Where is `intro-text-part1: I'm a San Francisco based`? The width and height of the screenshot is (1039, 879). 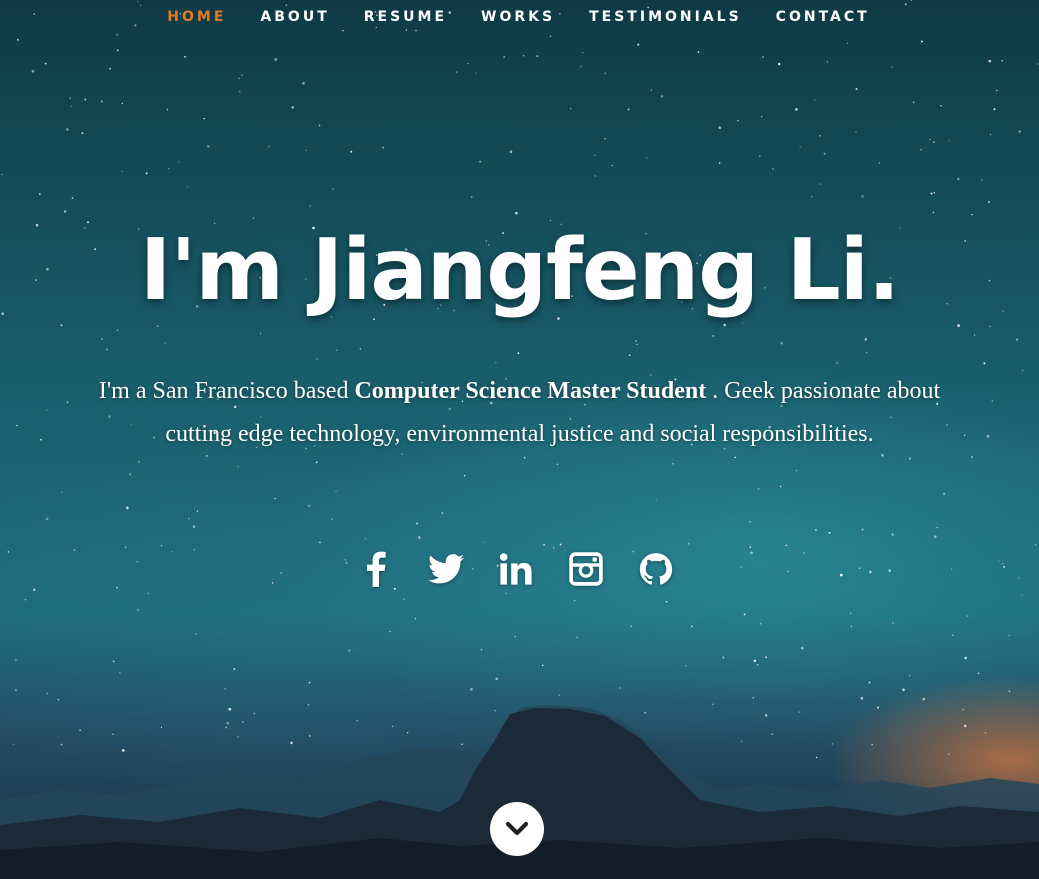
intro-text-part1: I'm a San Francisco based is located at coordinates (226, 391).